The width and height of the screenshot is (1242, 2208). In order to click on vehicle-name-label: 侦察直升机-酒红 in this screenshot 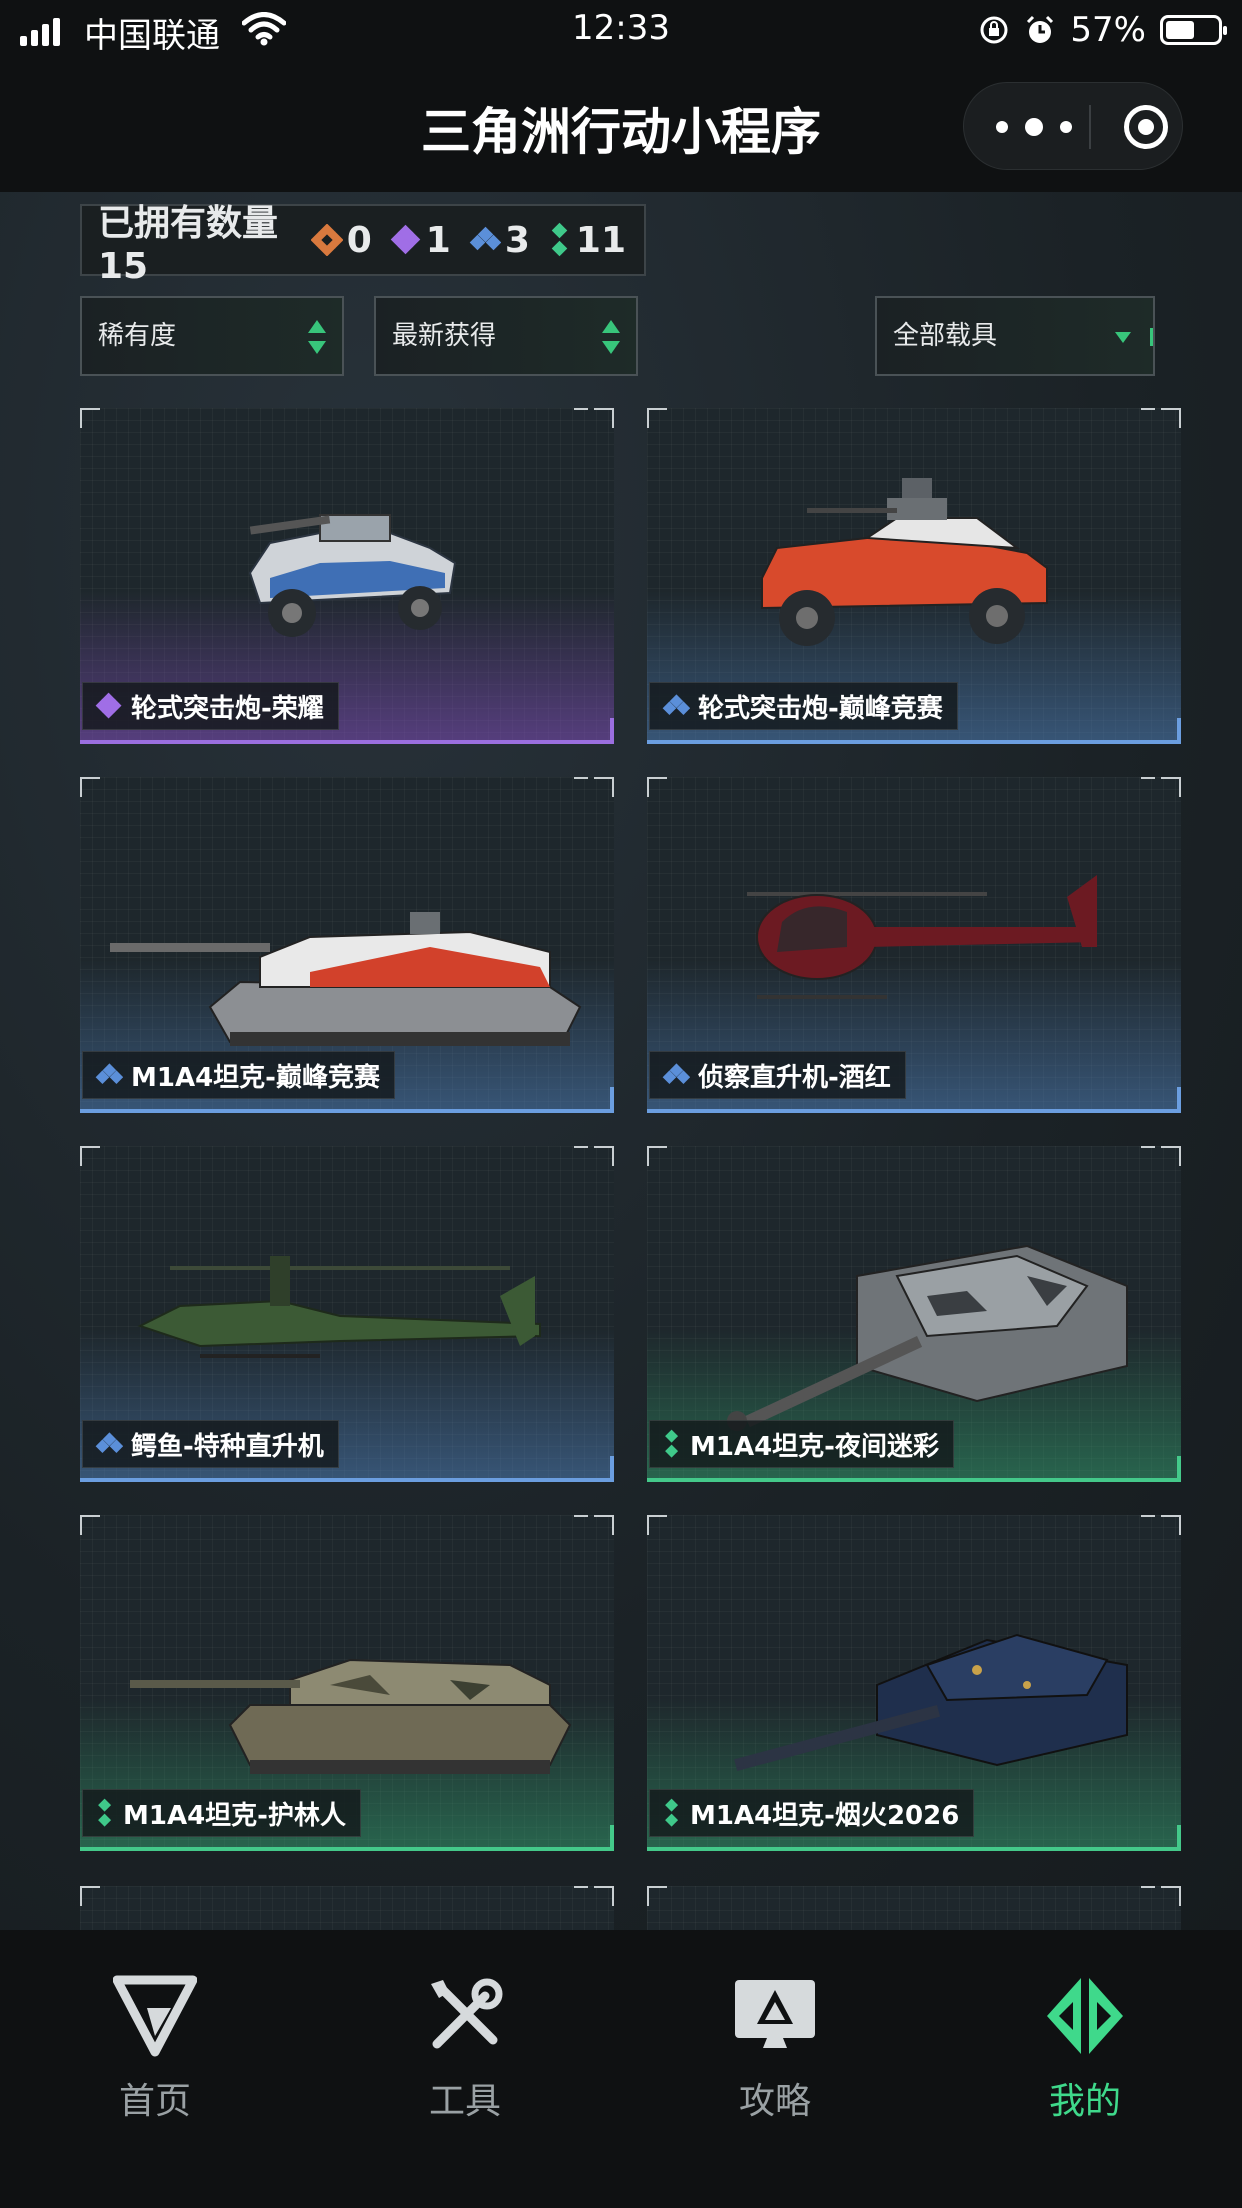, I will do `click(777, 1075)`.